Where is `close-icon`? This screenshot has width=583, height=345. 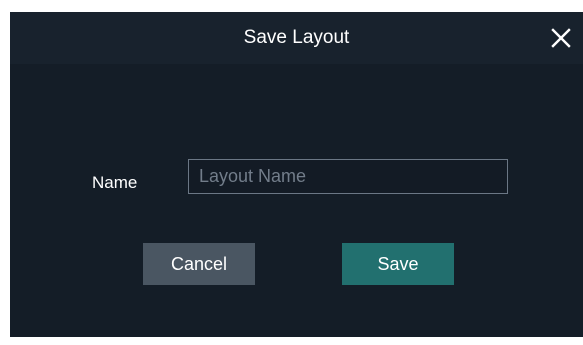
close-icon is located at coordinates (561, 38).